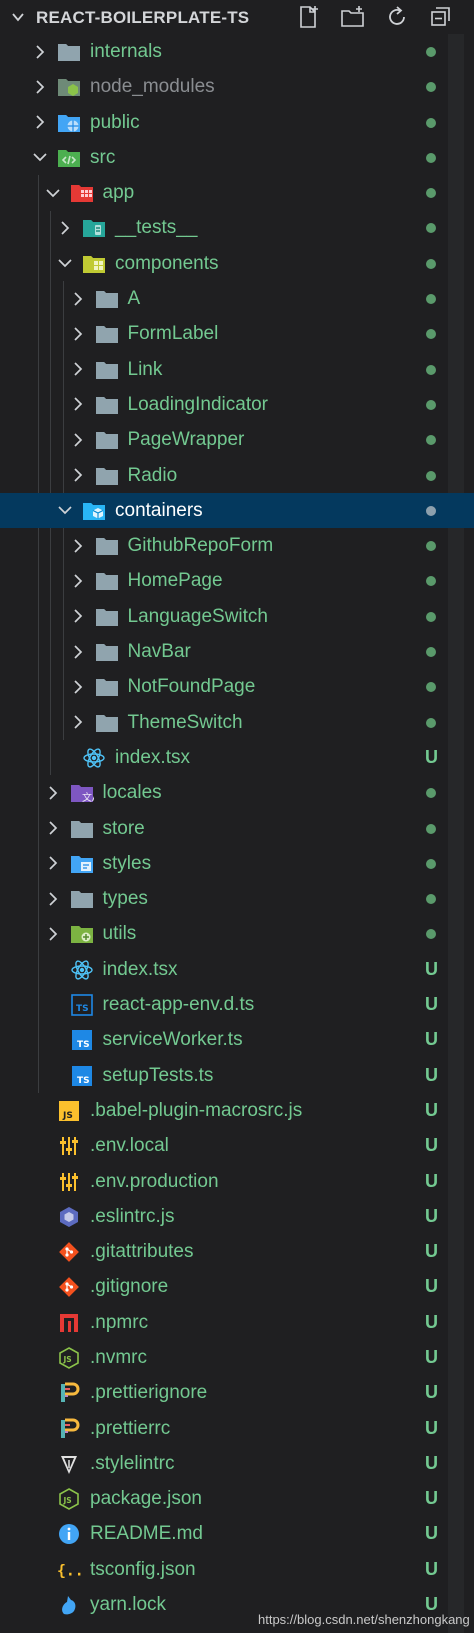 This screenshot has height=1633, width=474. Describe the element at coordinates (237, 298) in the screenshot. I see `folder-row-a: A` at that location.